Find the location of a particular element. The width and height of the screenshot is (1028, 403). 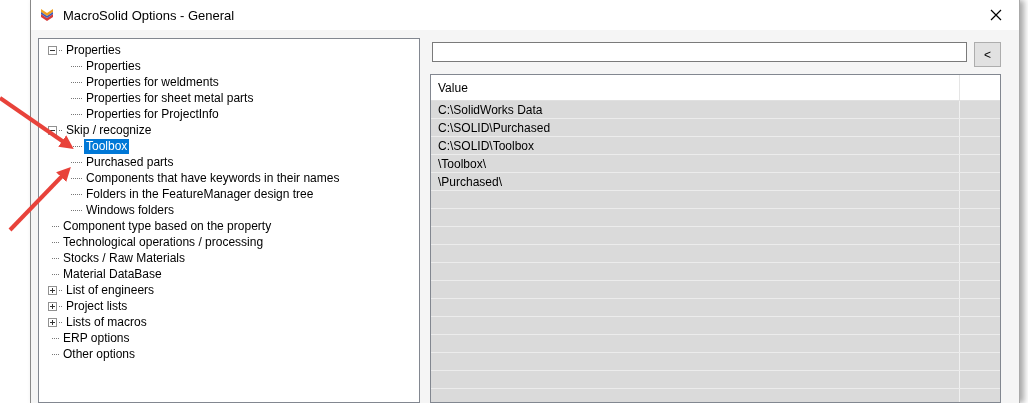

tree-item: Windows folders is located at coordinates (130, 210).